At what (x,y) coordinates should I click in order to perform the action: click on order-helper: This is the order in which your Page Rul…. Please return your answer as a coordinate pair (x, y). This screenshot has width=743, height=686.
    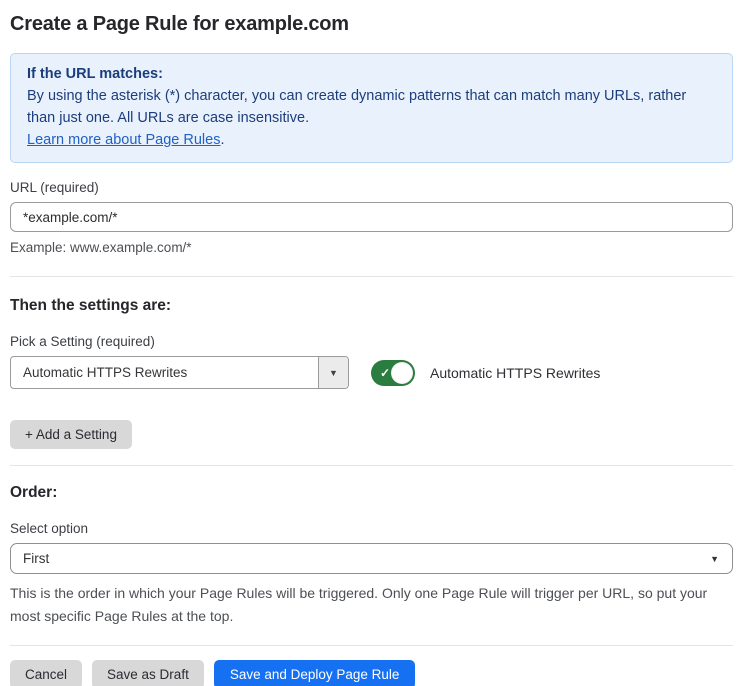
    Looking at the image, I should click on (359, 604).